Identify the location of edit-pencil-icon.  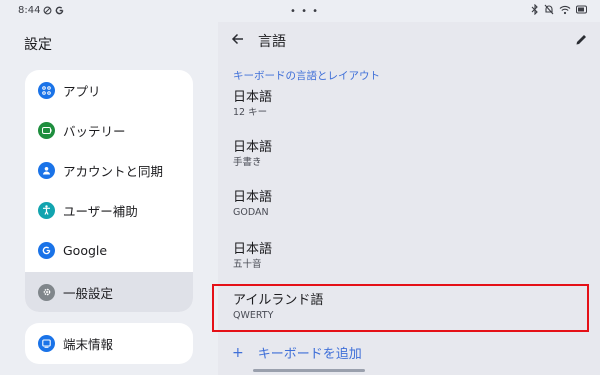
(581, 39).